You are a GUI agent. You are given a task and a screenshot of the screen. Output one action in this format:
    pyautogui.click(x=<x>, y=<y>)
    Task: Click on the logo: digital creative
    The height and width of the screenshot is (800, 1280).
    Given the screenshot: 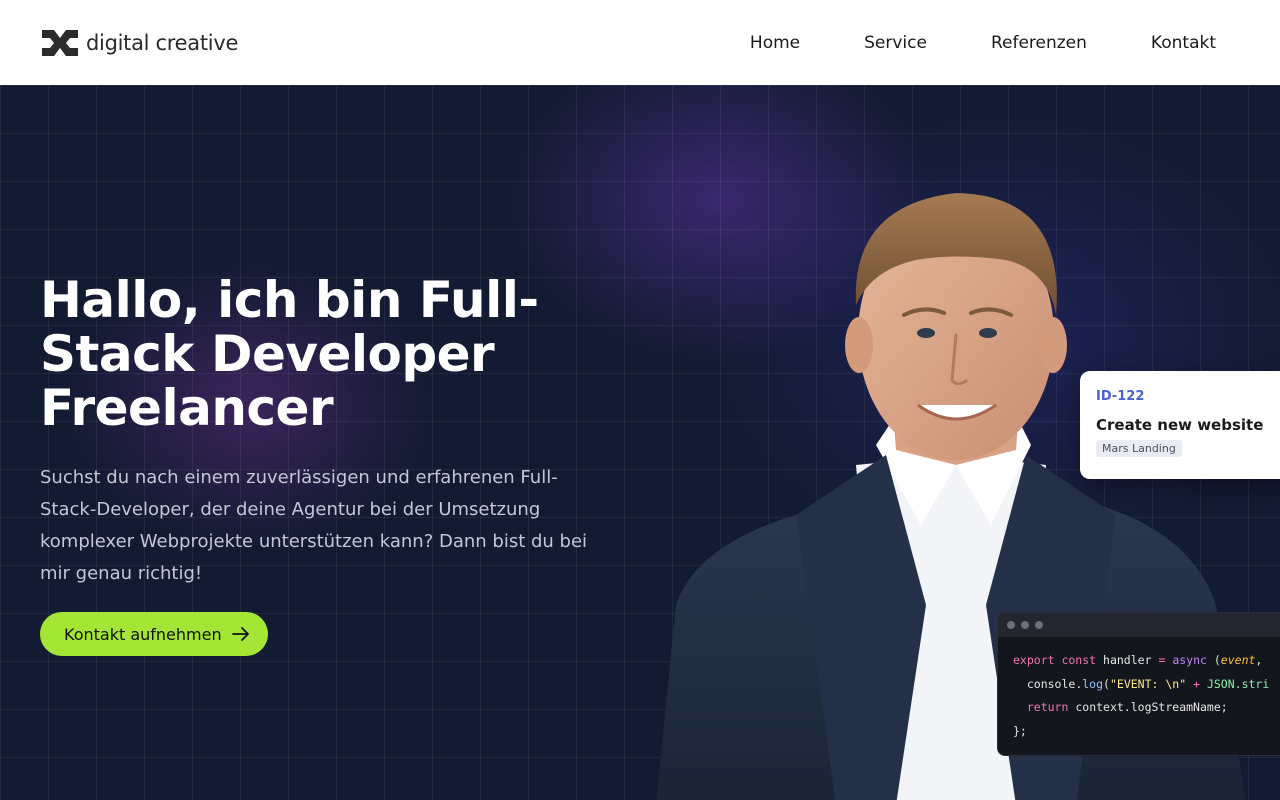 What is the action you would take?
    pyautogui.click(x=139, y=43)
    